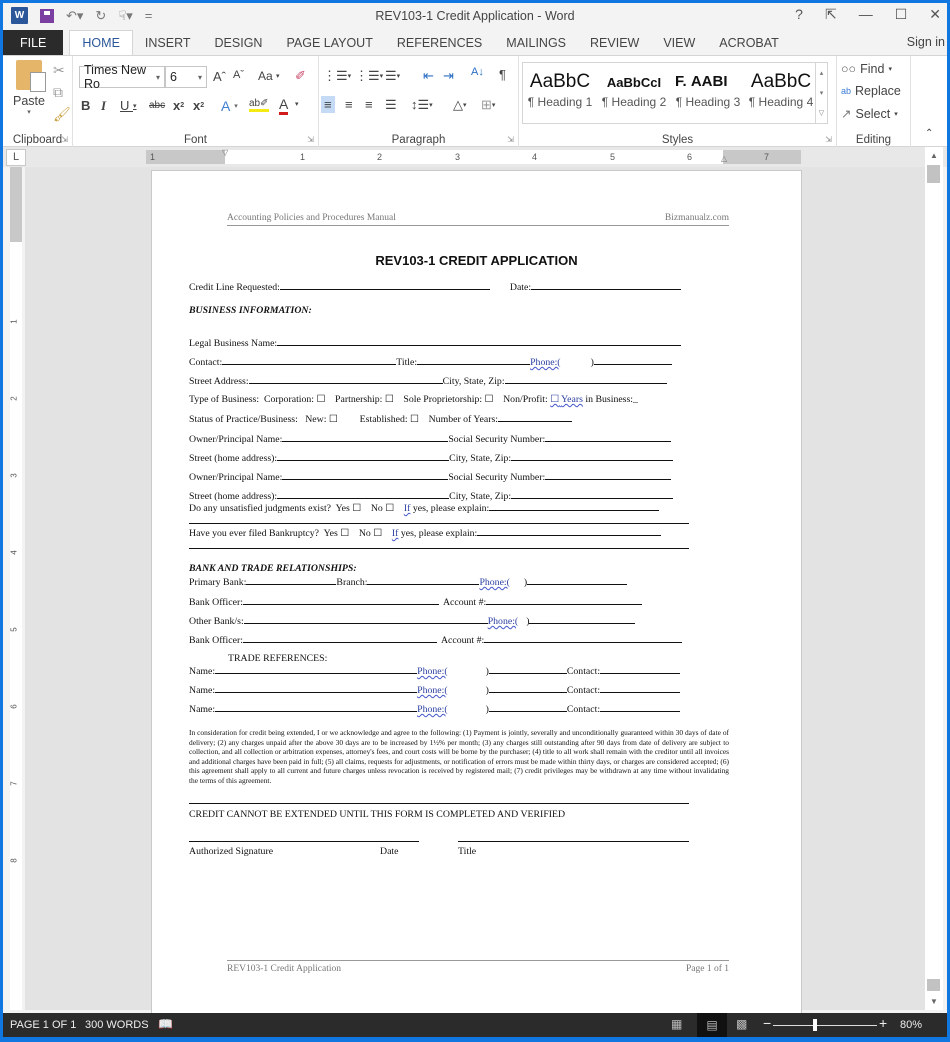 This screenshot has height=1042, width=950. What do you see at coordinates (168, 42) in the screenshot?
I see `tab-insert: INSERT` at bounding box center [168, 42].